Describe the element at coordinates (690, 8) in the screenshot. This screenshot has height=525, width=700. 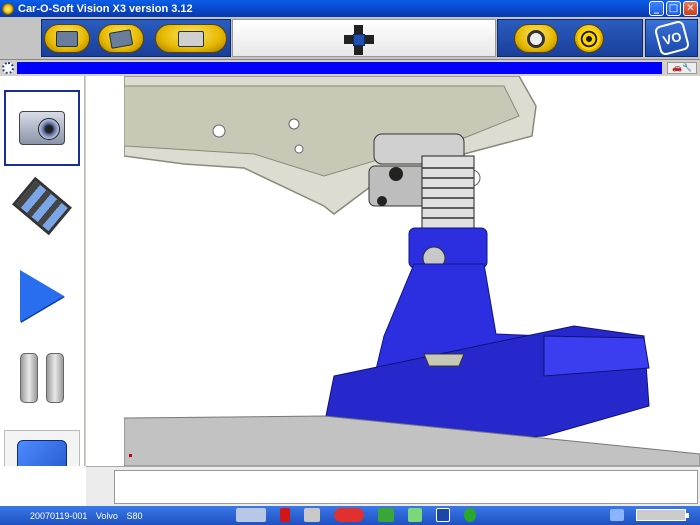
I see `close-button: ✕` at that location.